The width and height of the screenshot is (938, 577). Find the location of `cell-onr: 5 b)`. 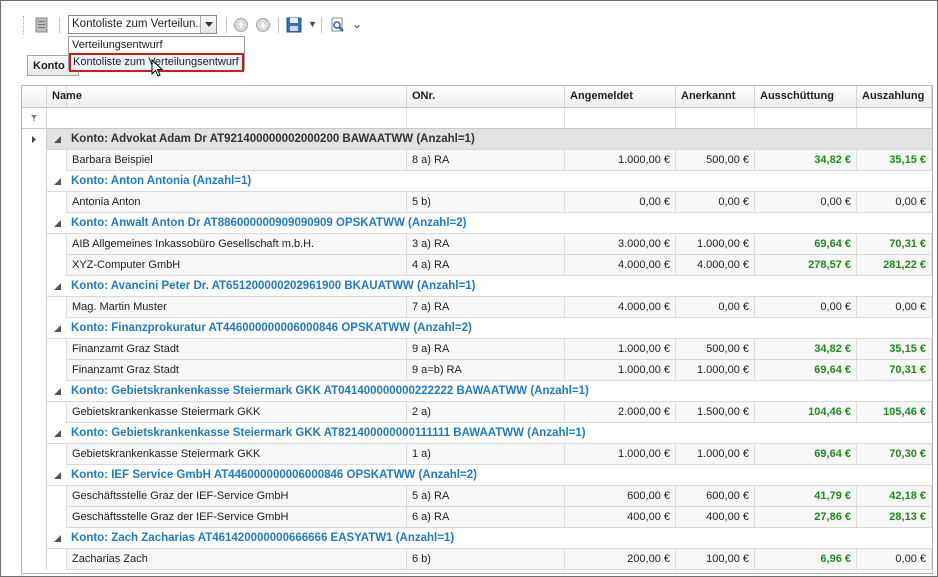

cell-onr: 5 b) is located at coordinates (486, 202).